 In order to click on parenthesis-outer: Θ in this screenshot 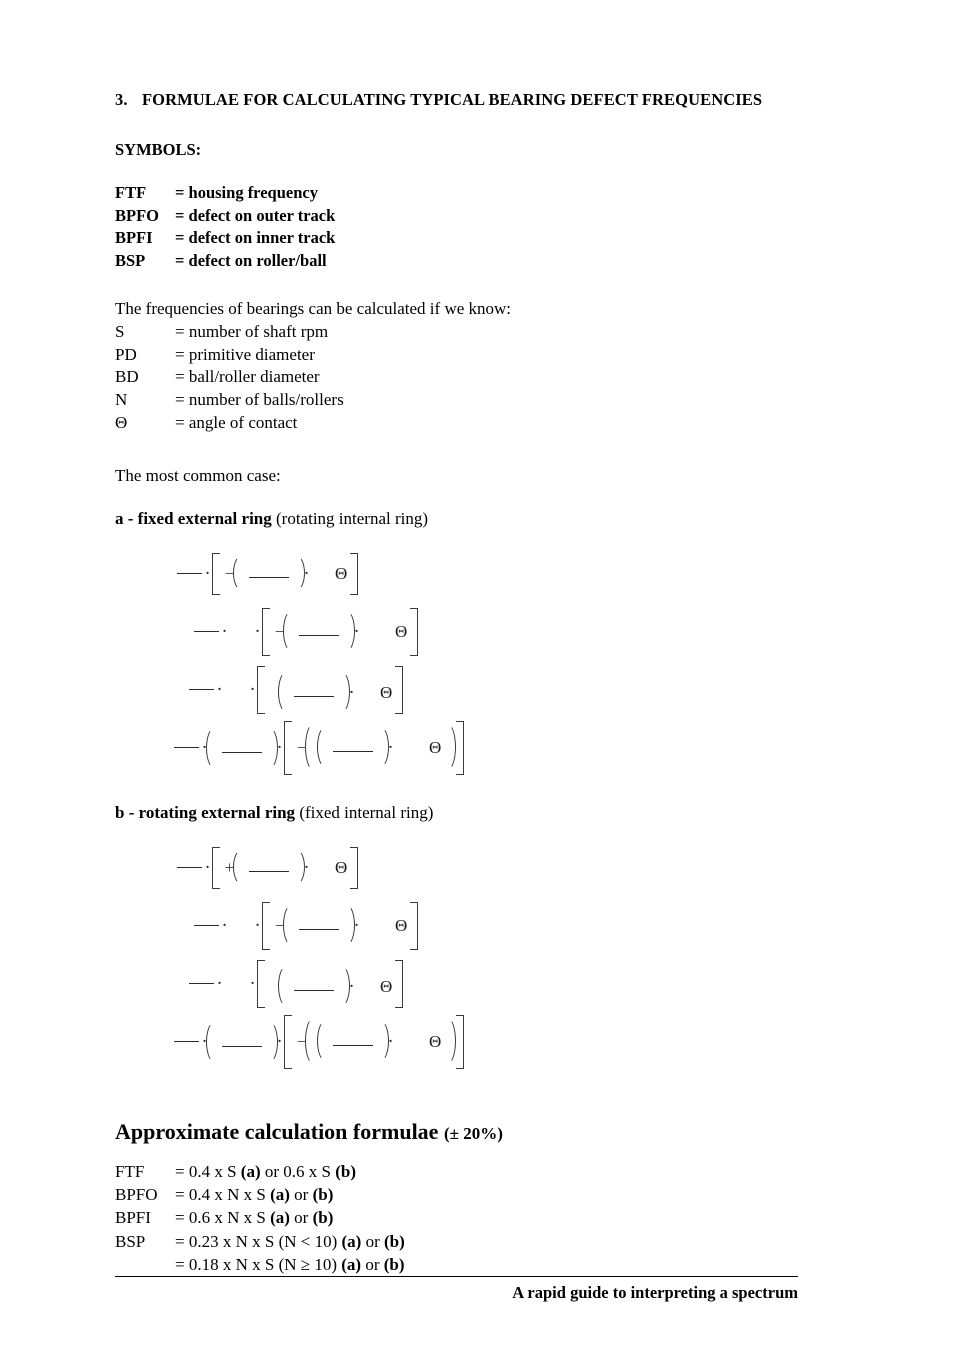, I will do `click(380, 1041)`.